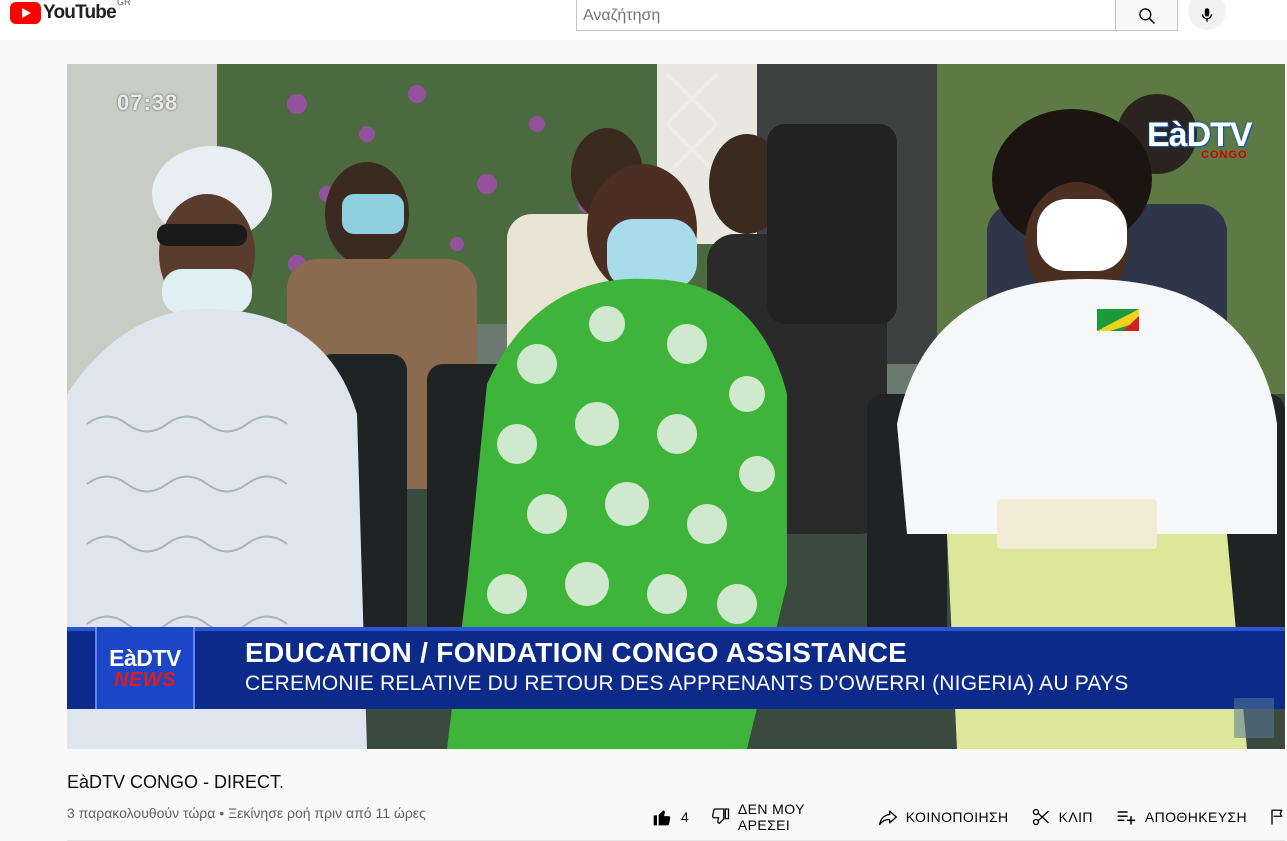 The image size is (1287, 841). I want to click on video-title: EàDTV CONGO - DIRECT., so click(176, 782).